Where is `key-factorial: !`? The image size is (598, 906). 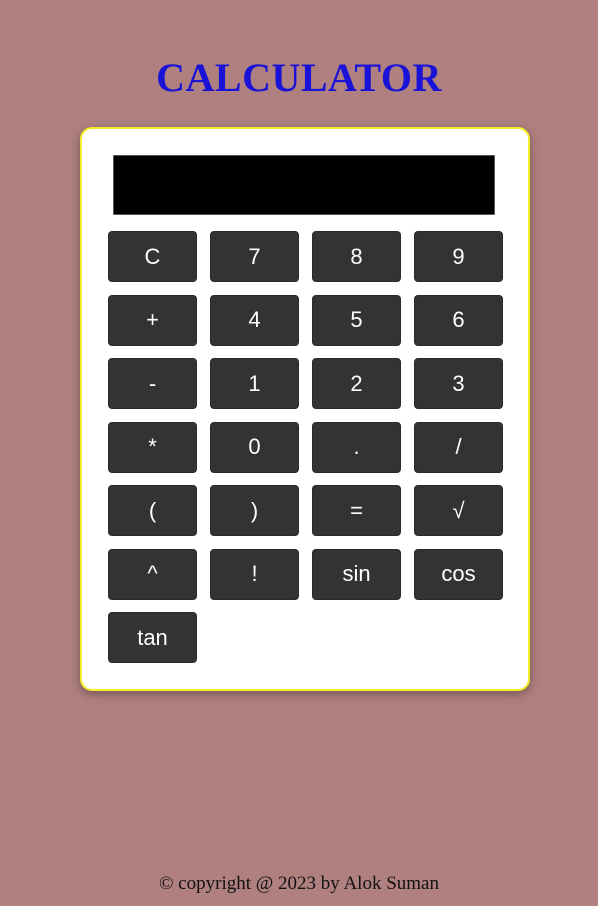 key-factorial: ! is located at coordinates (254, 574).